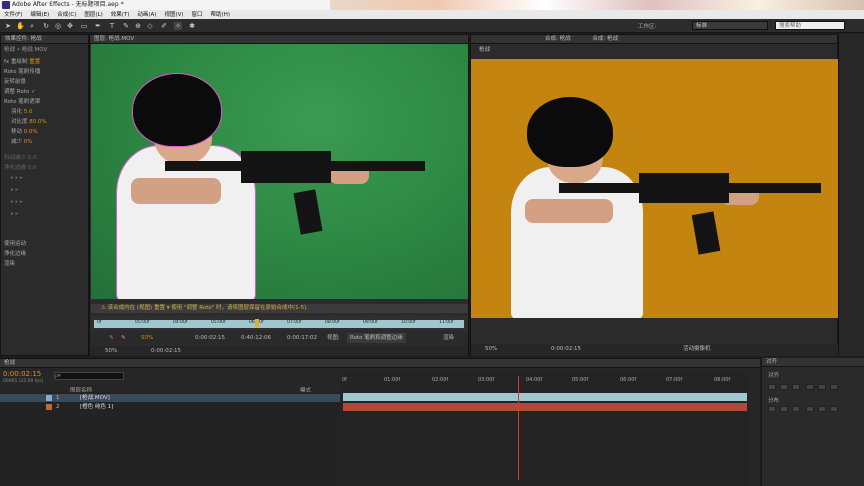 This screenshot has height=486, width=864. Describe the element at coordinates (20, 167) in the screenshot. I see `effect-row-10: 净化边缘 0.0` at that location.